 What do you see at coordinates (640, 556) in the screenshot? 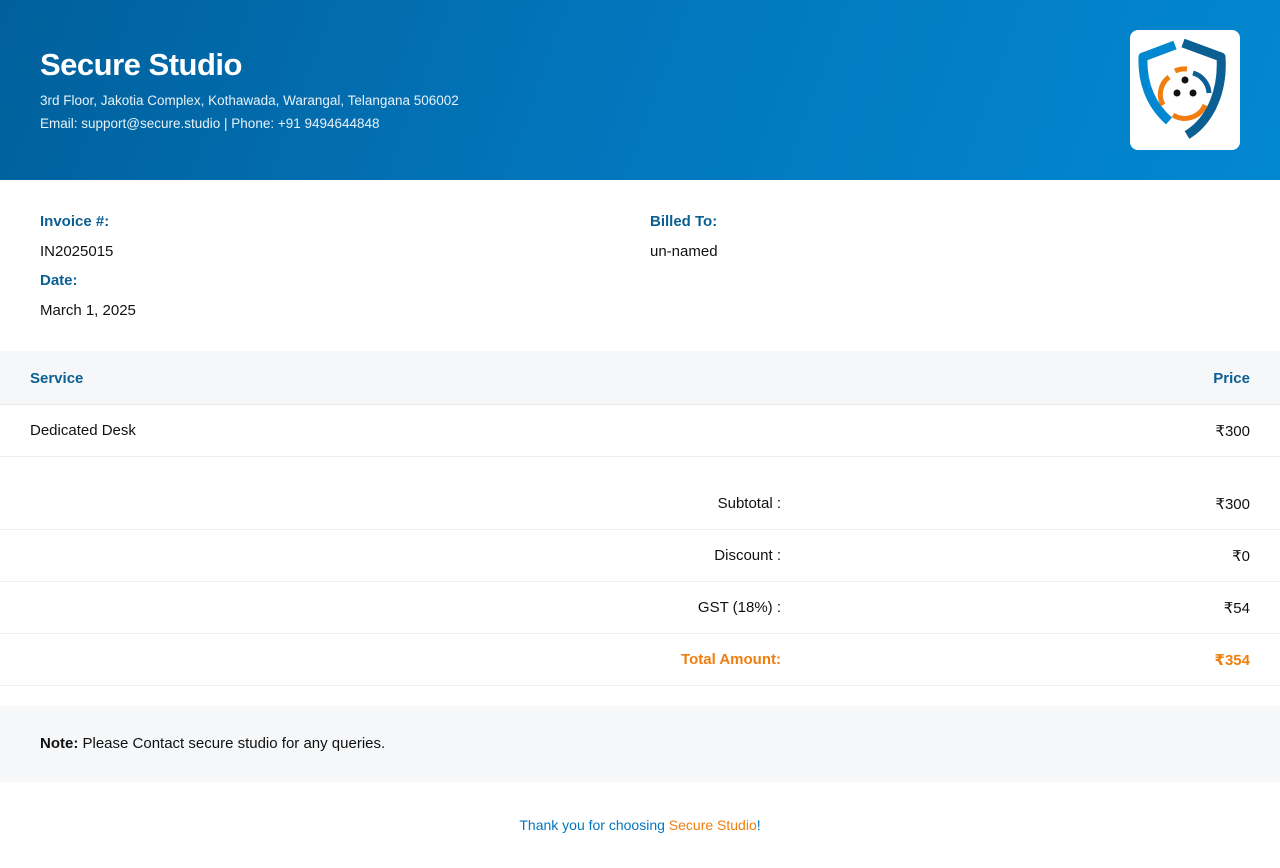
I see `discount-row: Discount : ₹0` at bounding box center [640, 556].